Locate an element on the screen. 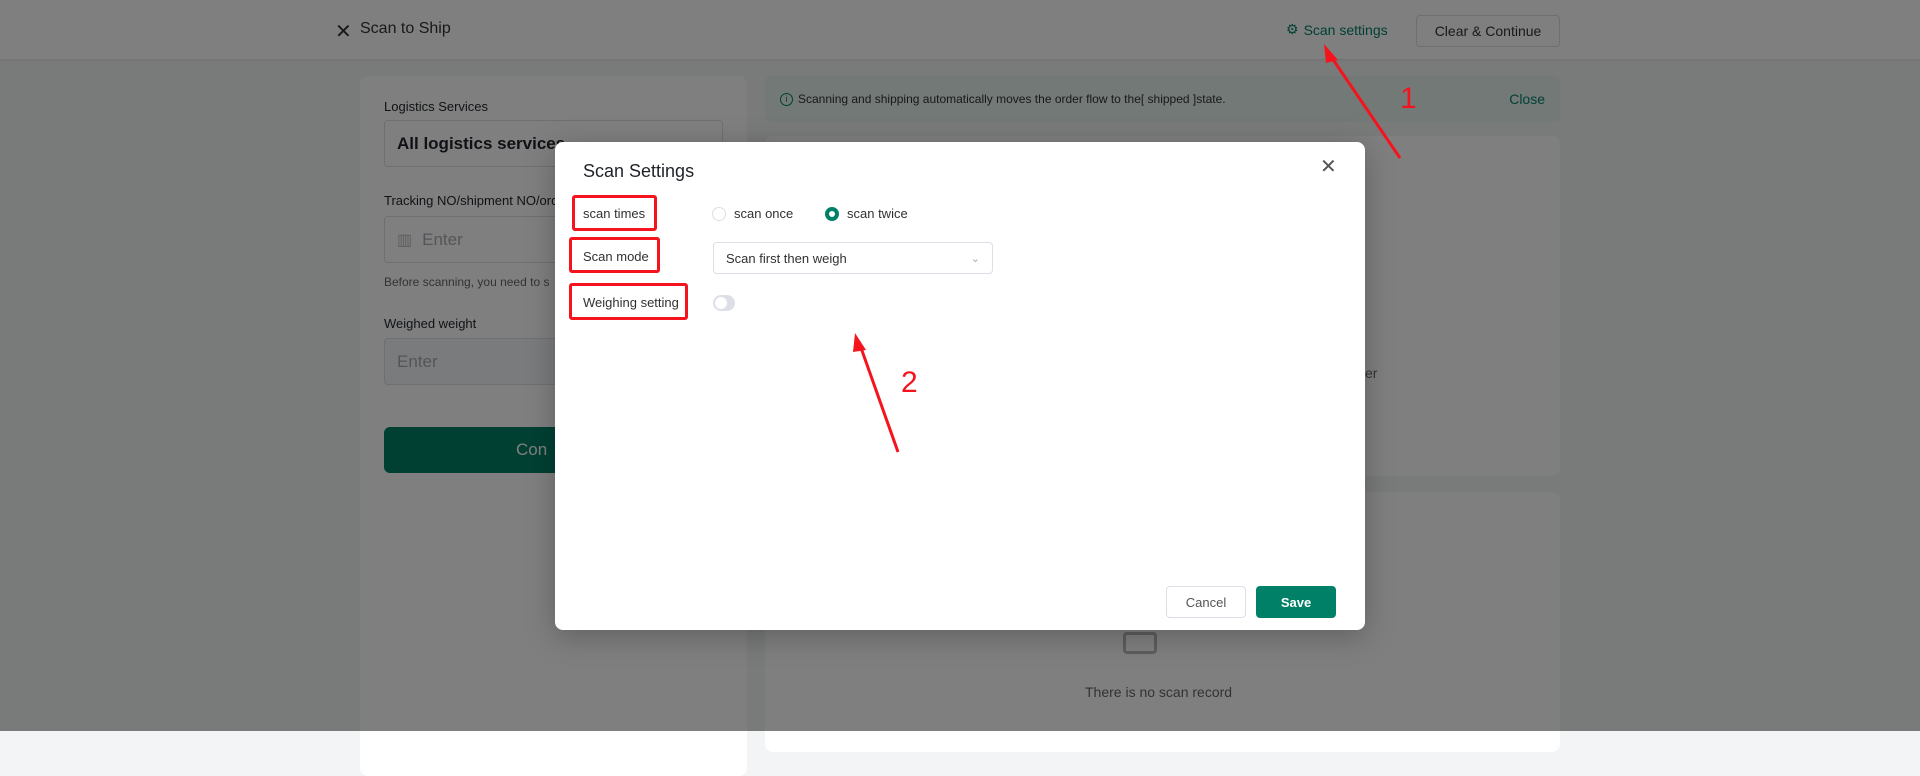 This screenshot has height=776, width=1920. scan-twice-label: scan twice is located at coordinates (877, 213).